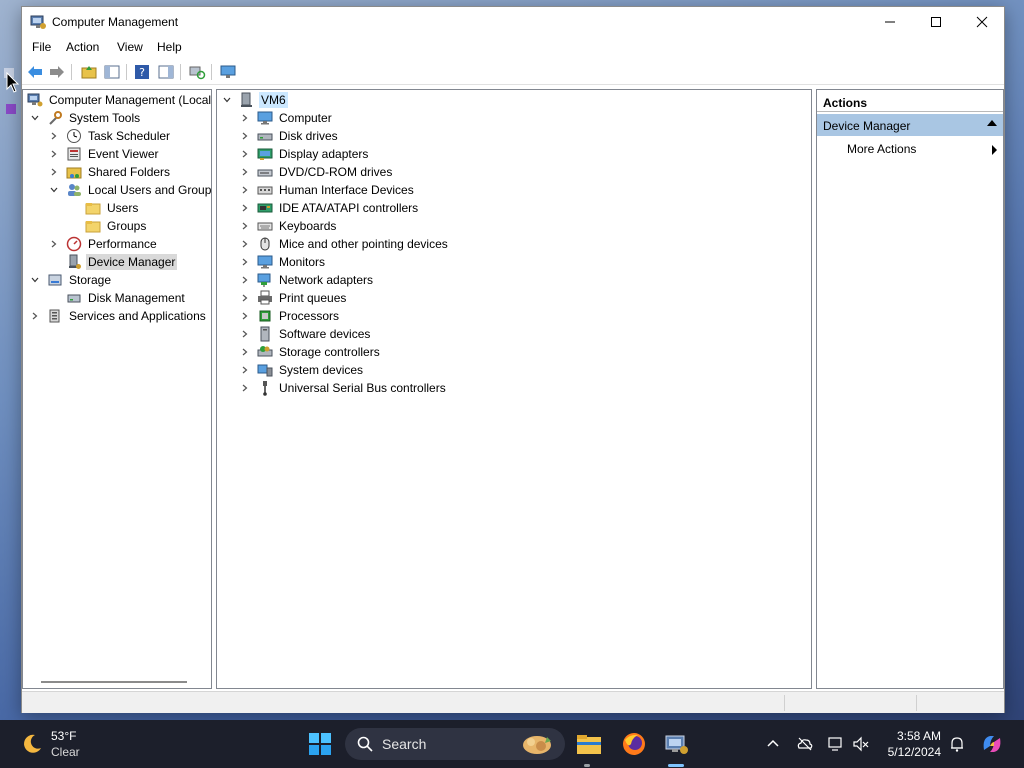 The height and width of the screenshot is (768, 1024). Describe the element at coordinates (286, 118) in the screenshot. I see `device-category: Computer` at that location.